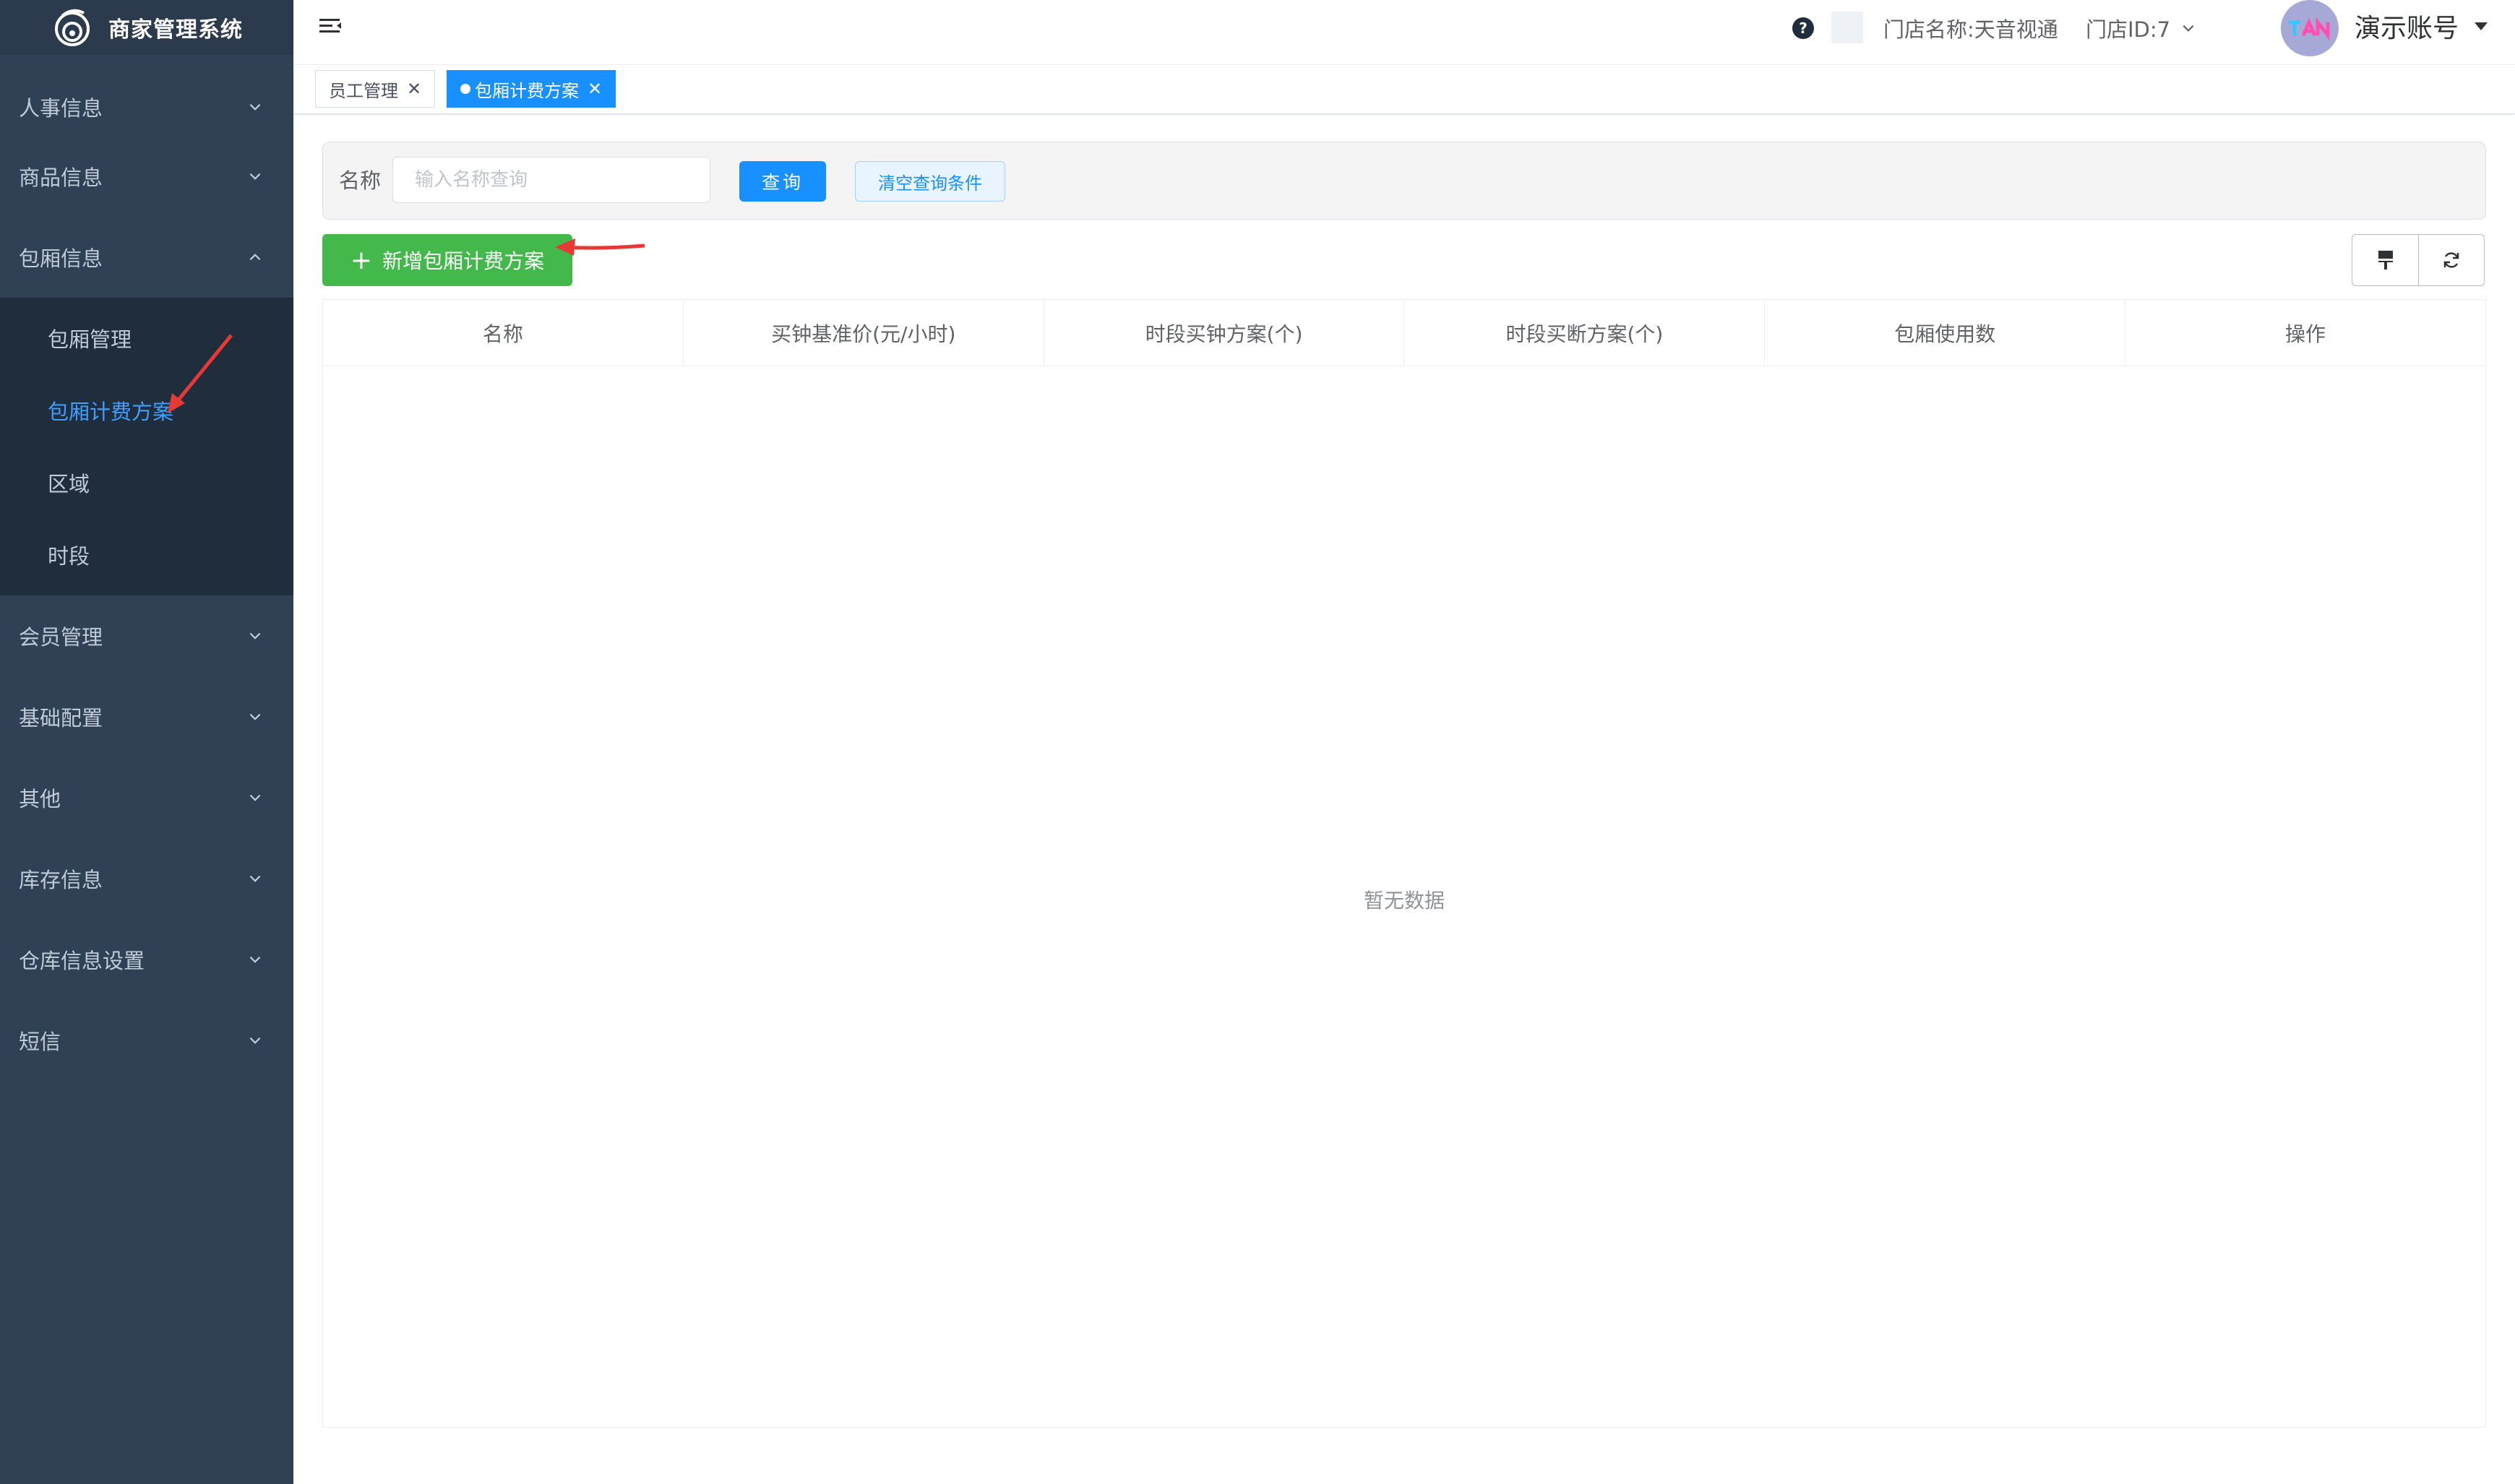  I want to click on store-id-dropdown: 门店ID:7, so click(2141, 28).